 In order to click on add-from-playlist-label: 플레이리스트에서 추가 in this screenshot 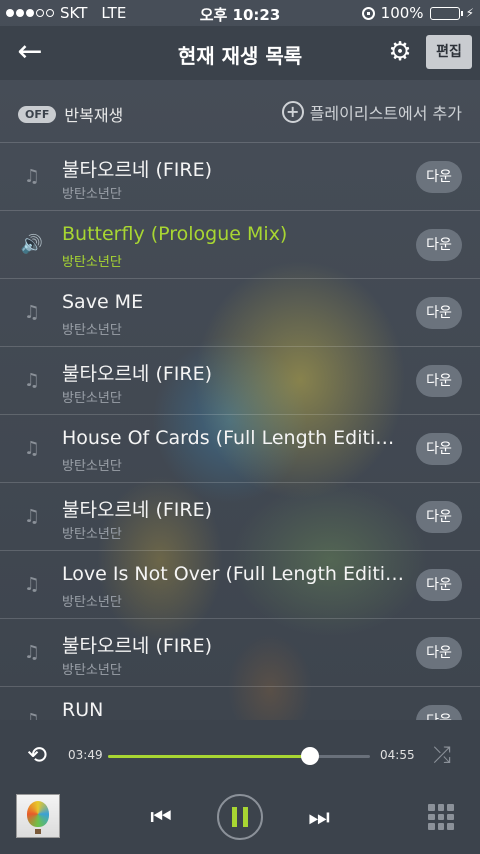, I will do `click(386, 112)`.